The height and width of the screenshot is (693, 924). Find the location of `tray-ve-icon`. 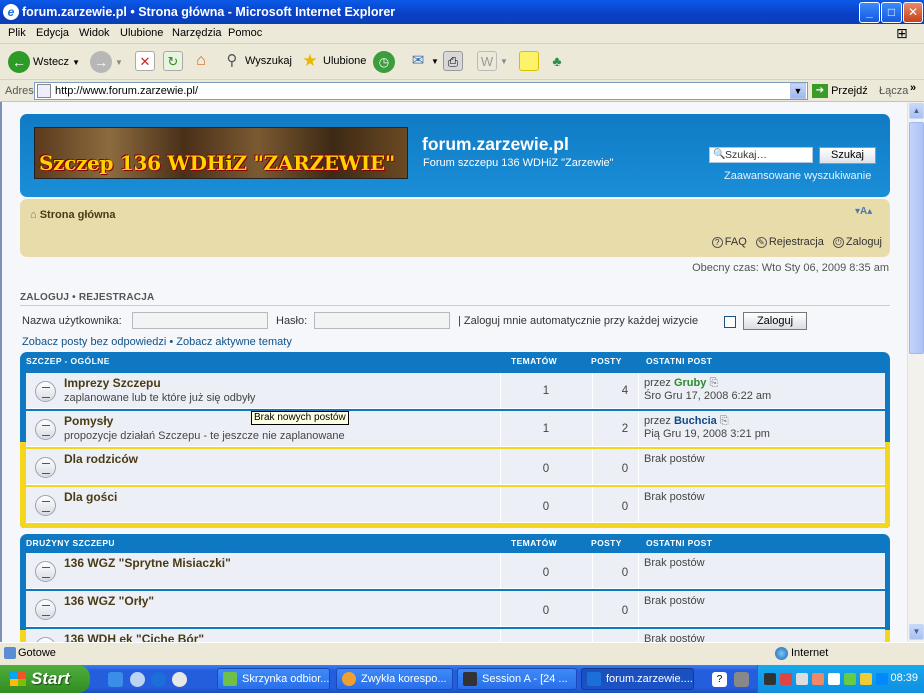

tray-ve-icon is located at coordinates (882, 679).